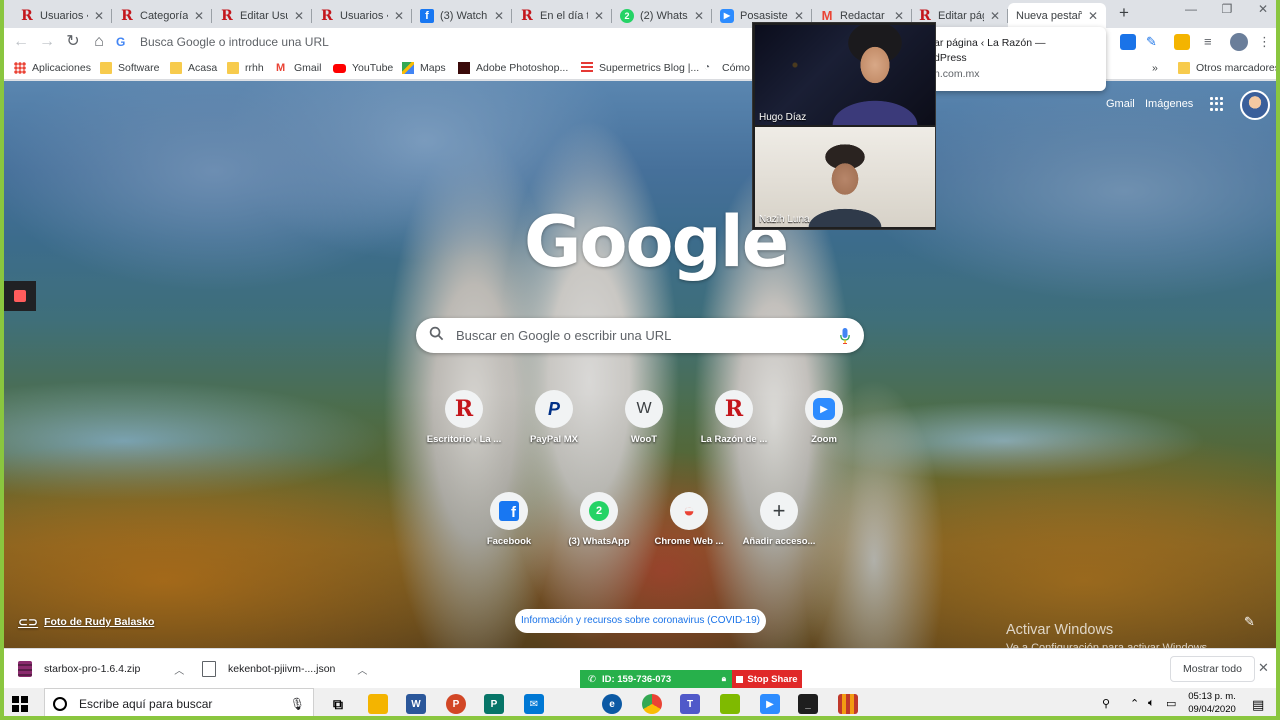  What do you see at coordinates (1217, 104) in the screenshot?
I see `google-apps-icon` at bounding box center [1217, 104].